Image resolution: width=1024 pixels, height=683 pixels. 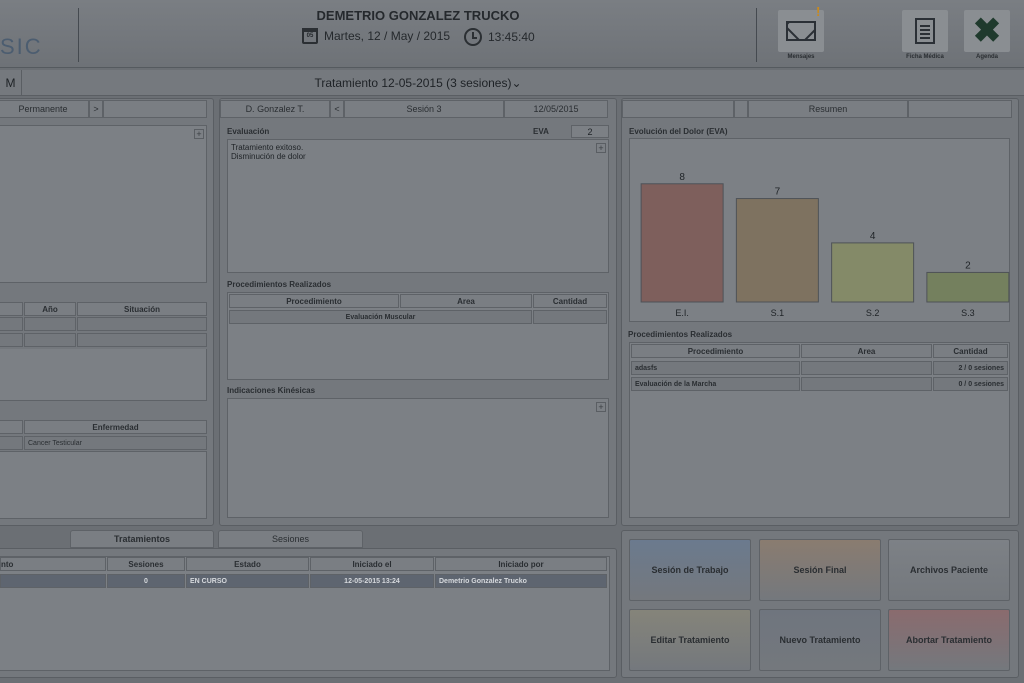 I want to click on procedures-header-name: Procedimiento, so click(x=314, y=301).